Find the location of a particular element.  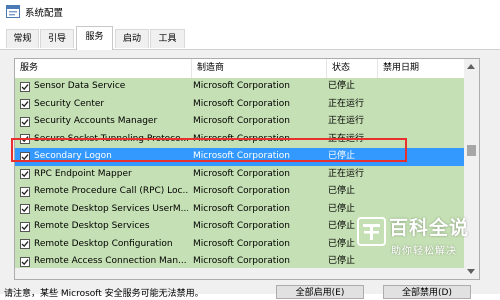

window-title: 系统配置 is located at coordinates (44, 13).